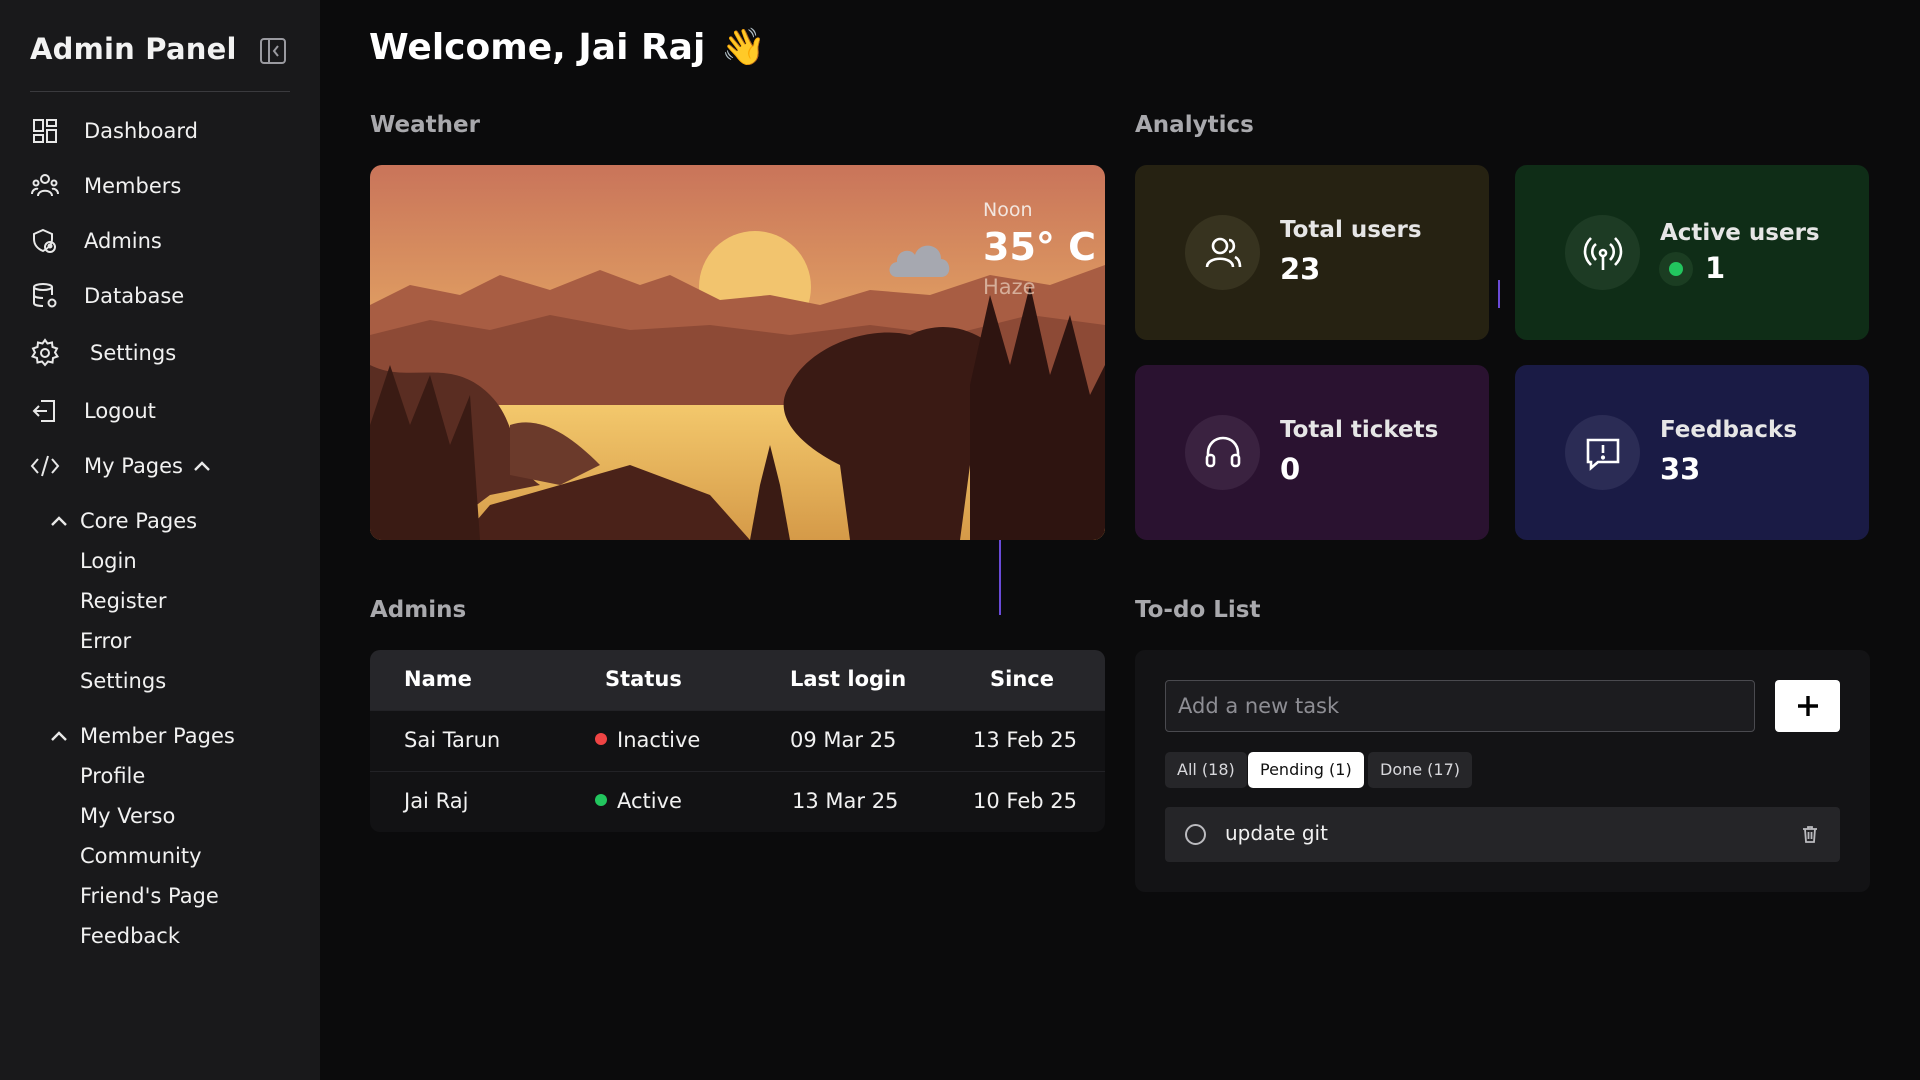 Image resolution: width=1920 pixels, height=1080 pixels. Describe the element at coordinates (1008, 210) in the screenshot. I see `weather-time: Noon` at that location.